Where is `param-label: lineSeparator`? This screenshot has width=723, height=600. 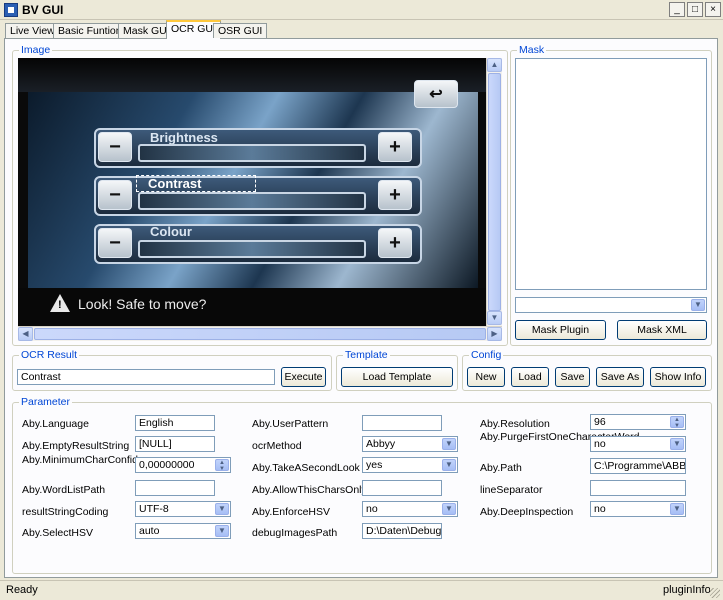 param-label: lineSeparator is located at coordinates (511, 490).